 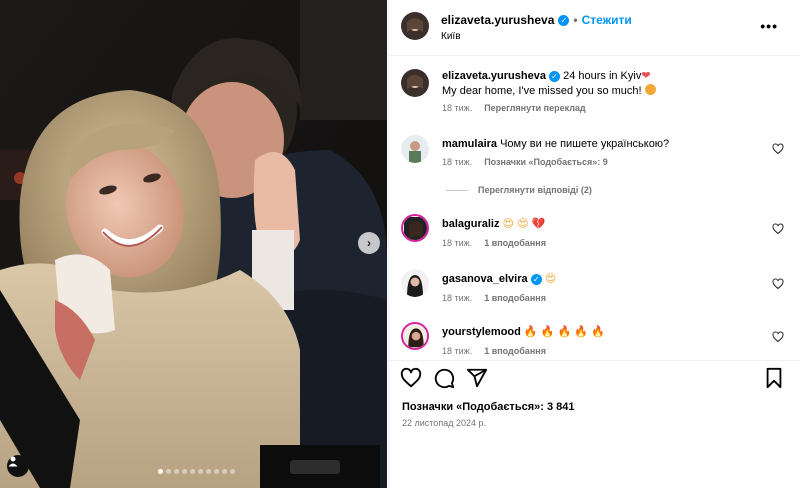 What do you see at coordinates (542, 91) in the screenshot?
I see `caption-line-2: My dear home, I've missed you so much!` at bounding box center [542, 91].